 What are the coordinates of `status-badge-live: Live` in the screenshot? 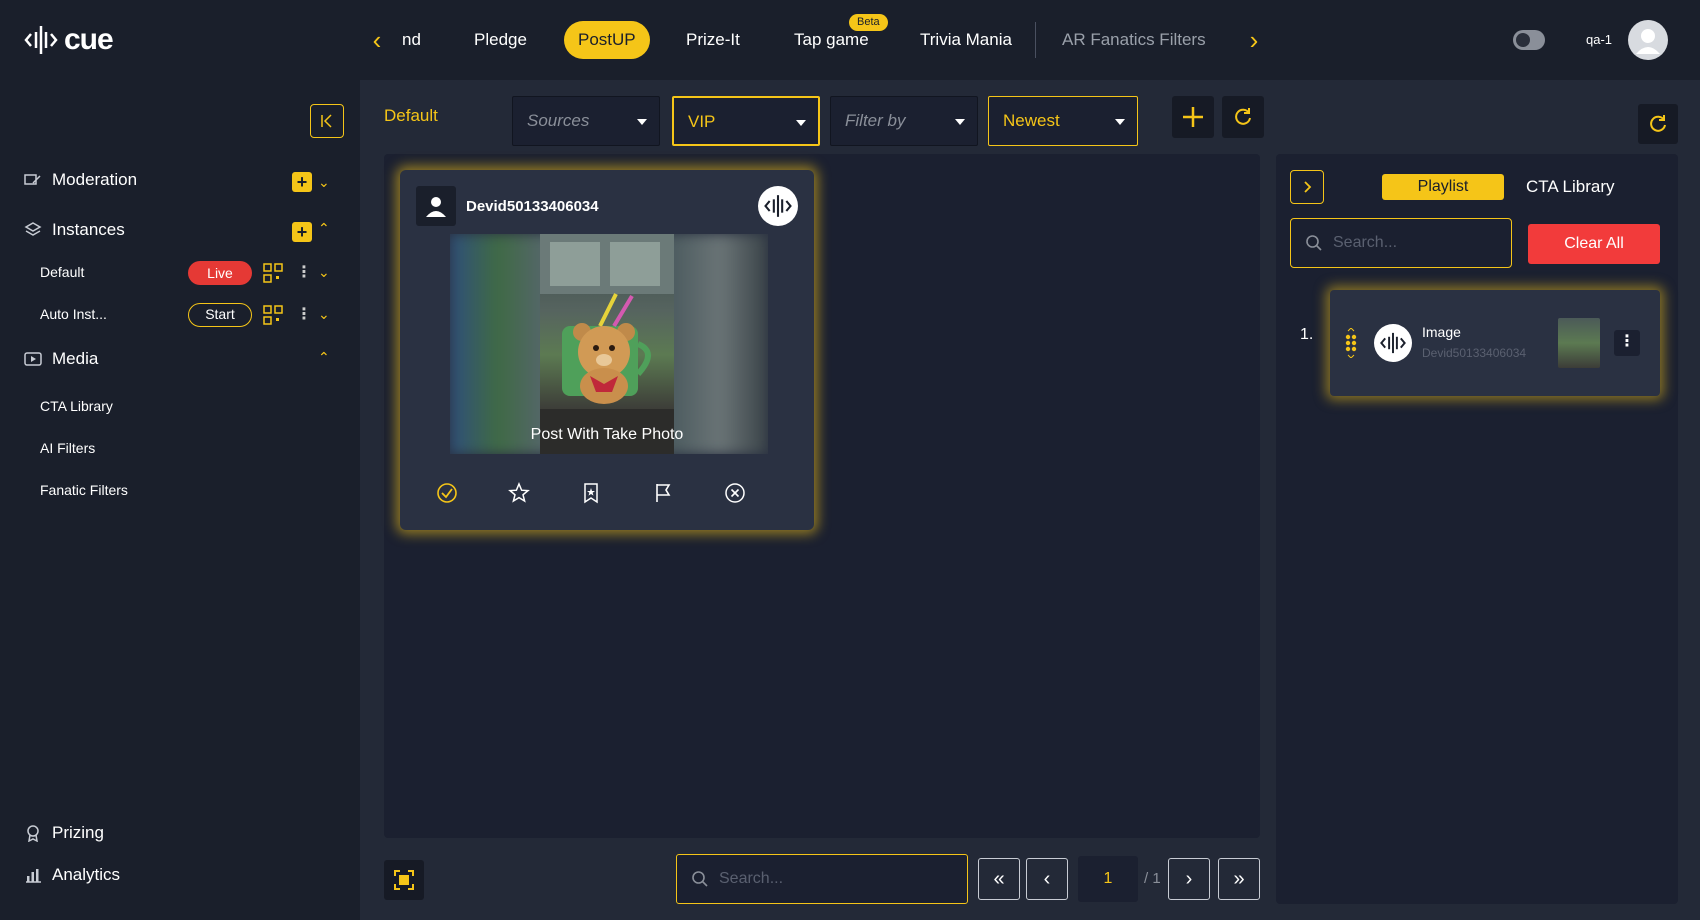 It's located at (220, 273).